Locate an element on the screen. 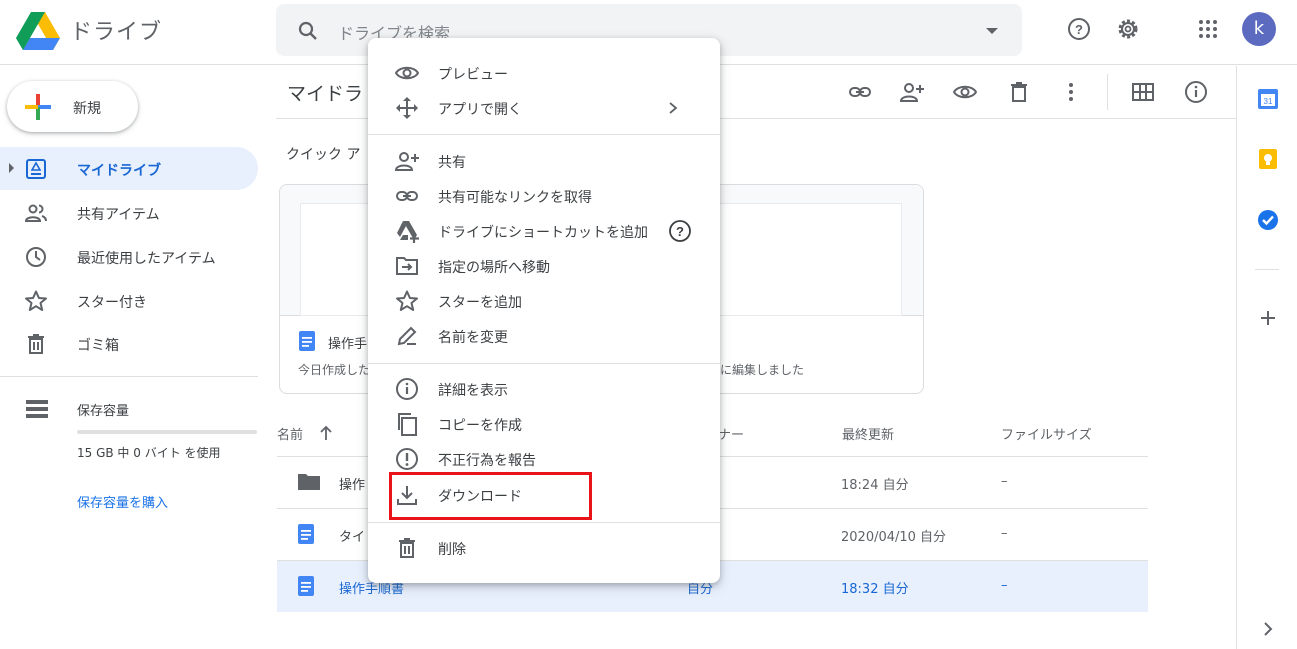 This screenshot has height=649, width=1297. menu-item-label: 不正行為を報告 is located at coordinates (487, 461).